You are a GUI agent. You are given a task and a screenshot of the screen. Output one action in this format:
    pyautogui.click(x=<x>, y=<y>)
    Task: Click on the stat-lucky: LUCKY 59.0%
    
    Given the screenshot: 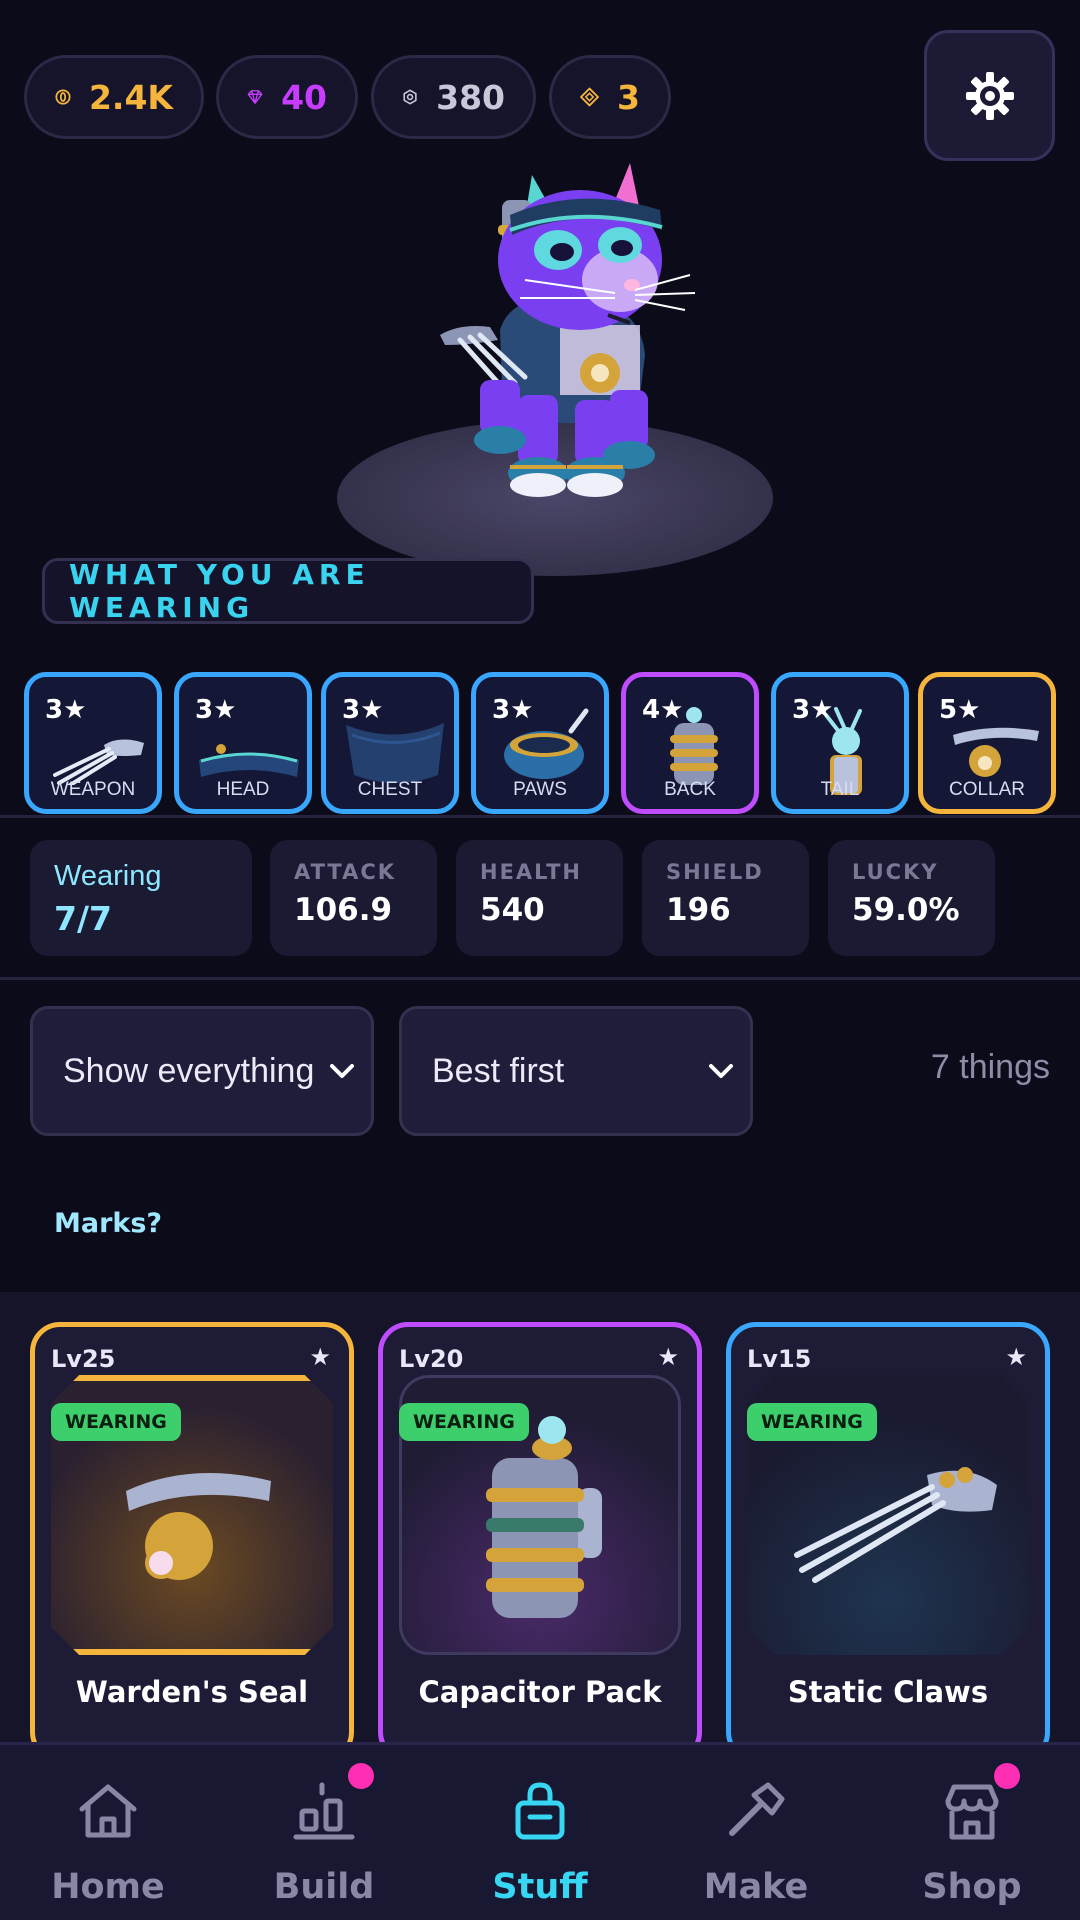 What is the action you would take?
    pyautogui.click(x=911, y=898)
    